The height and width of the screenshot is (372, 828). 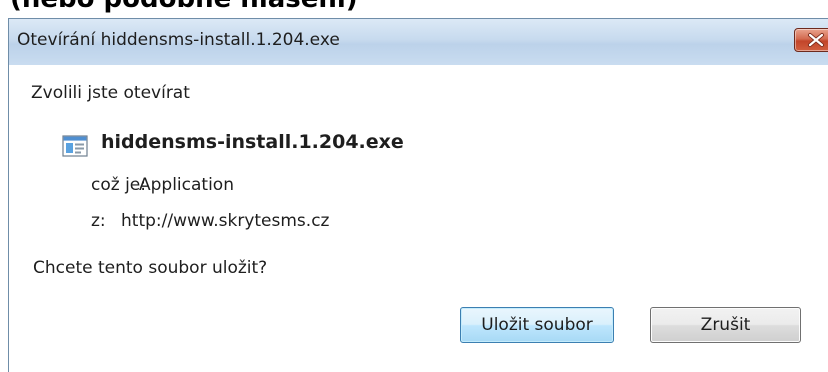 I want to click on dialog-prompt: Zvolili jste otevírat, so click(x=110, y=93).